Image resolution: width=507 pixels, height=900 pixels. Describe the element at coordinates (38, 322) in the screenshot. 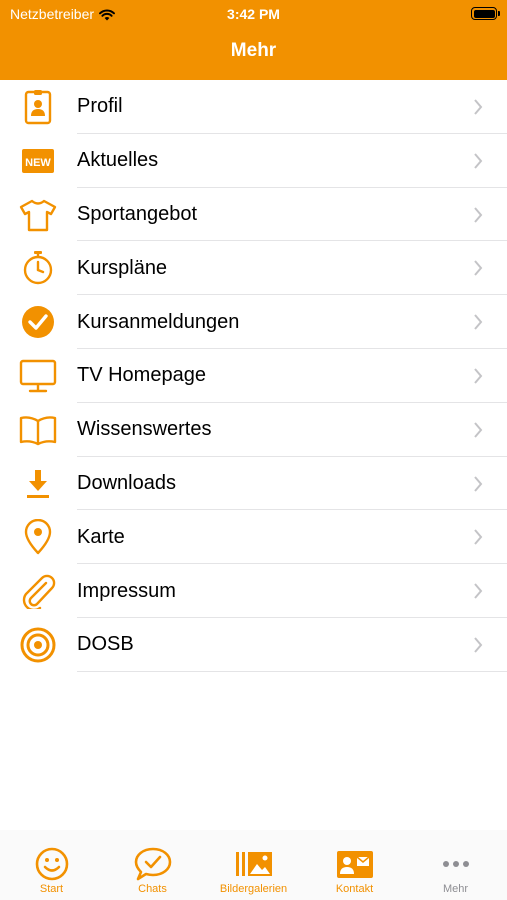

I see `check-circle-icon` at that location.